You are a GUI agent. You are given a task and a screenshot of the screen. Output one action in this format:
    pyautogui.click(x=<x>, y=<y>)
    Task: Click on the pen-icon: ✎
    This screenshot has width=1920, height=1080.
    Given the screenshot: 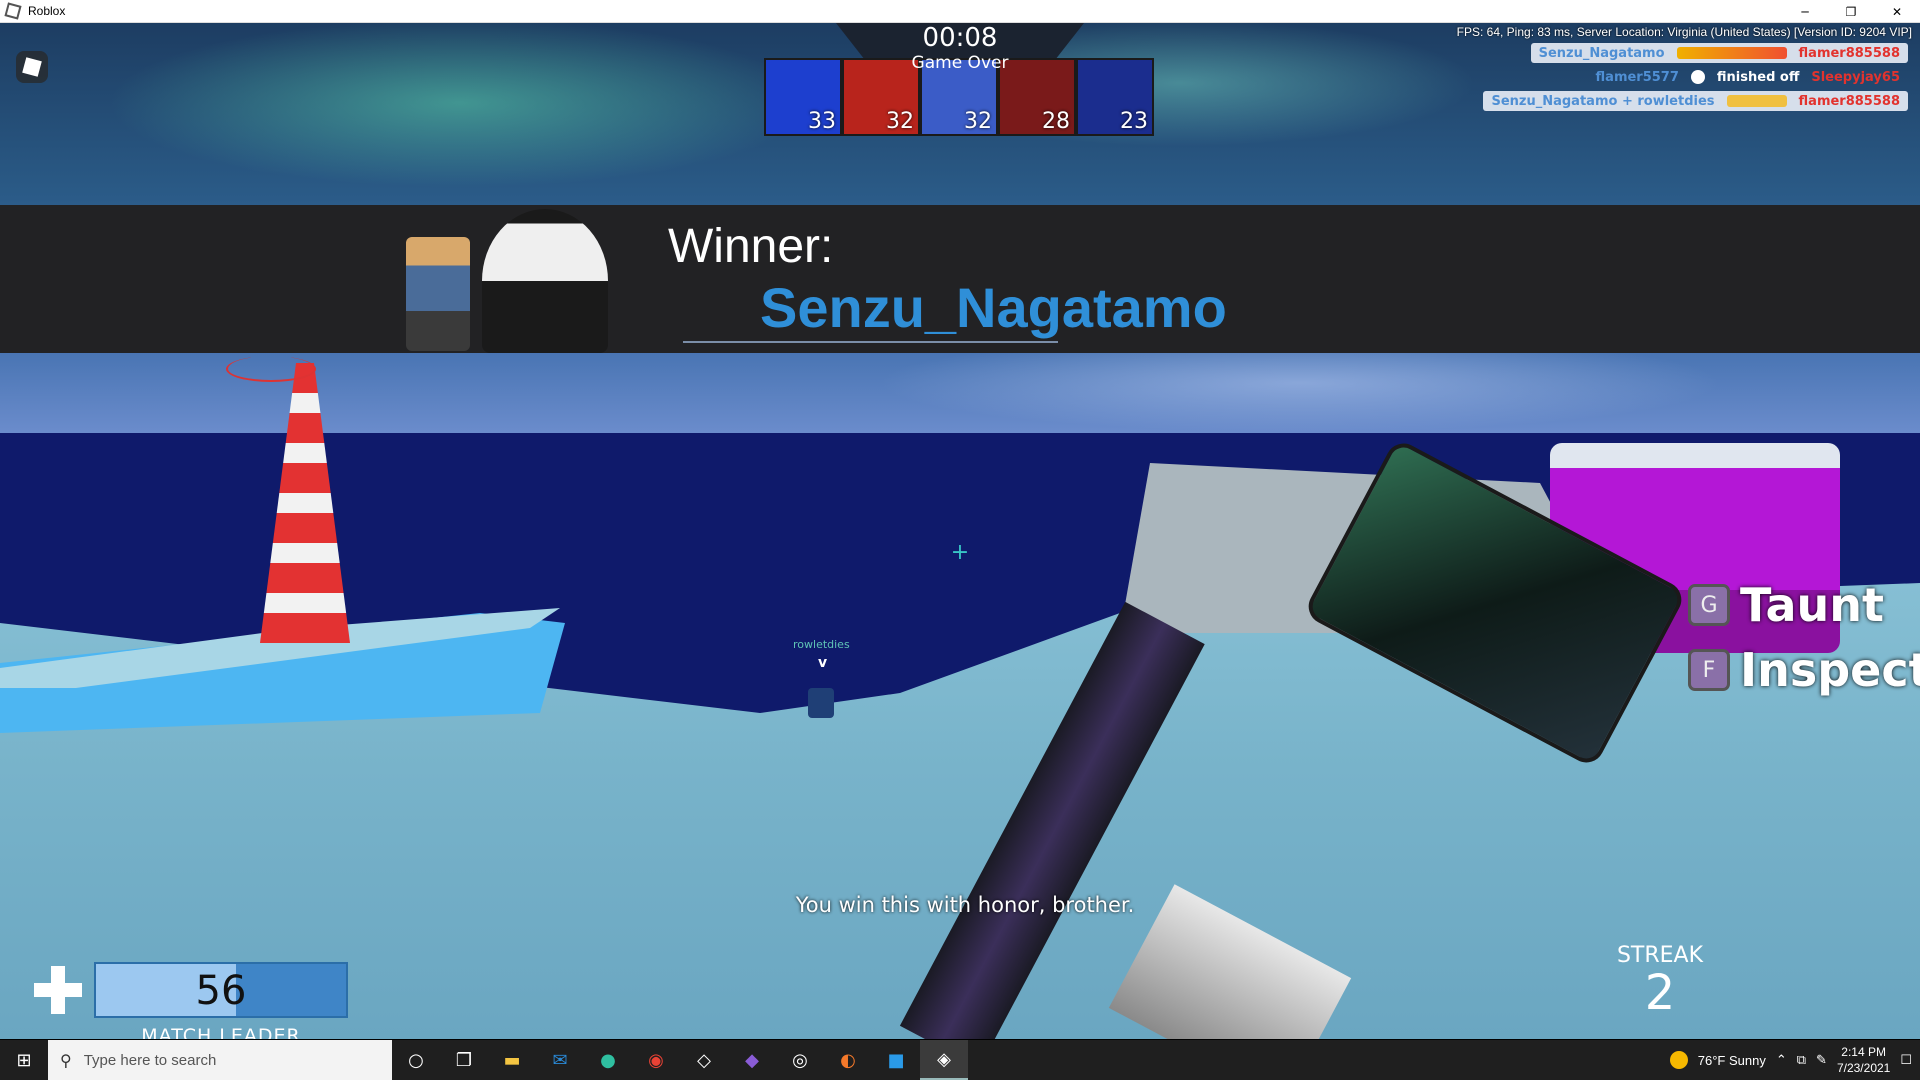 What is the action you would take?
    pyautogui.click(x=1821, y=1060)
    